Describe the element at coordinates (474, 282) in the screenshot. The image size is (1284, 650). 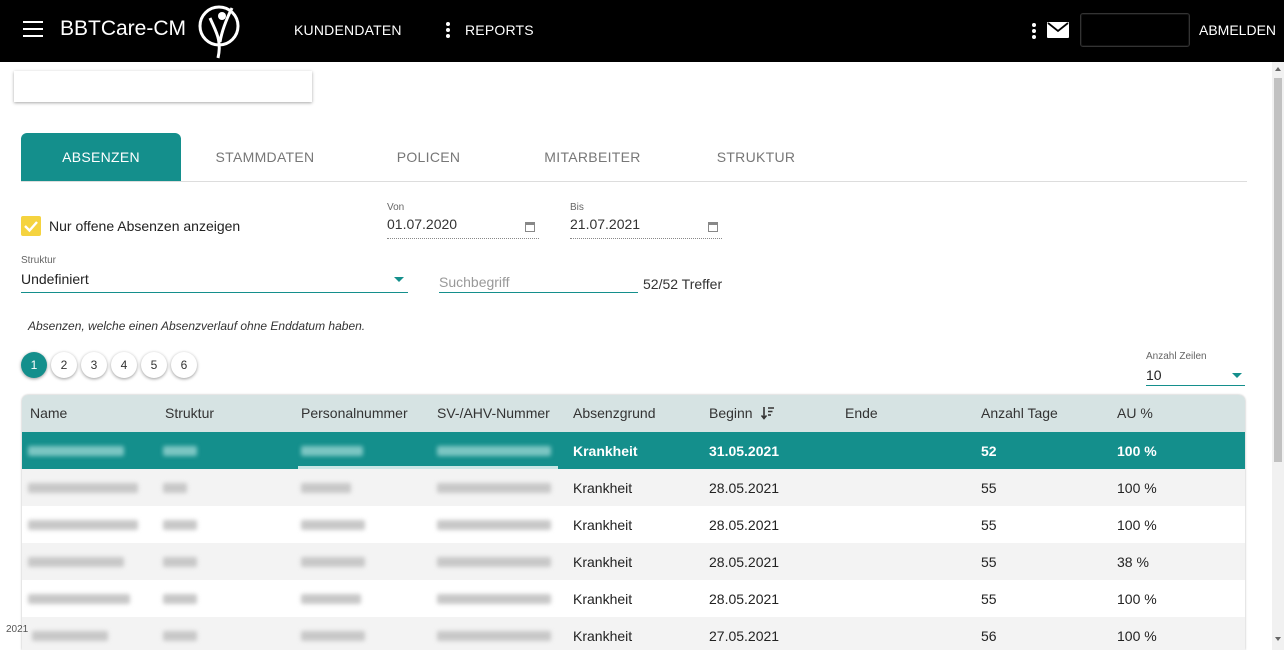
I see `search-placeholder: Suchbegriff` at that location.